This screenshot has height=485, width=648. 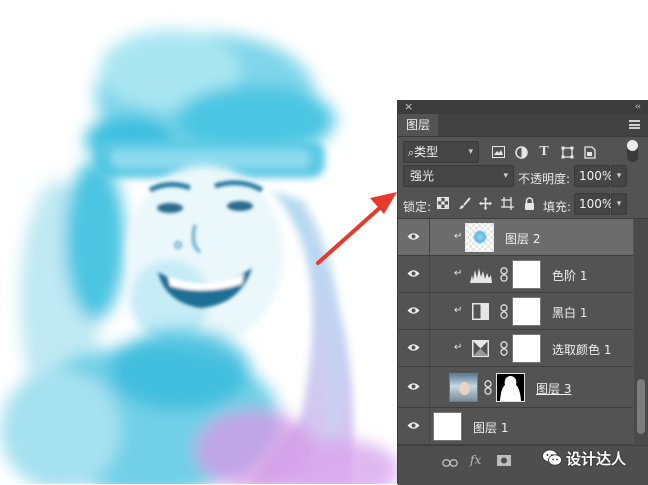 I want to click on layer-2-thumbnail, so click(x=479, y=237).